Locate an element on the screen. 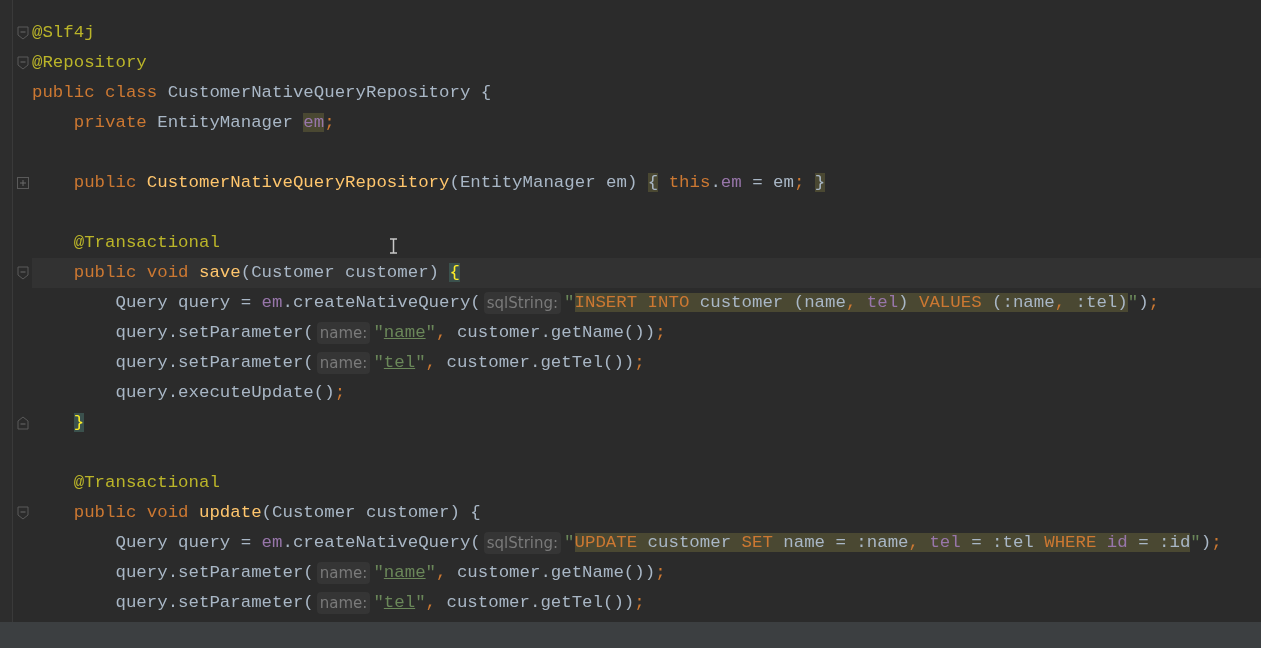 Image resolution: width=1261 pixels, height=648 pixels. code-line: public void update(Customer customer) { is located at coordinates (276, 512).